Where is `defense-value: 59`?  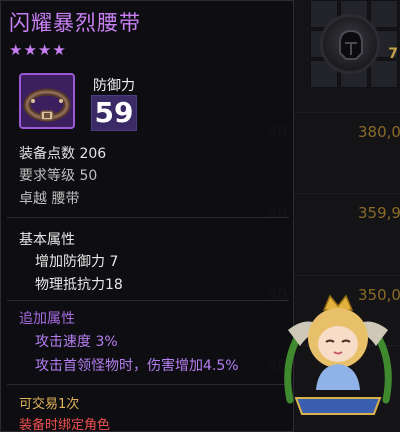
defense-value: 59 is located at coordinates (114, 113).